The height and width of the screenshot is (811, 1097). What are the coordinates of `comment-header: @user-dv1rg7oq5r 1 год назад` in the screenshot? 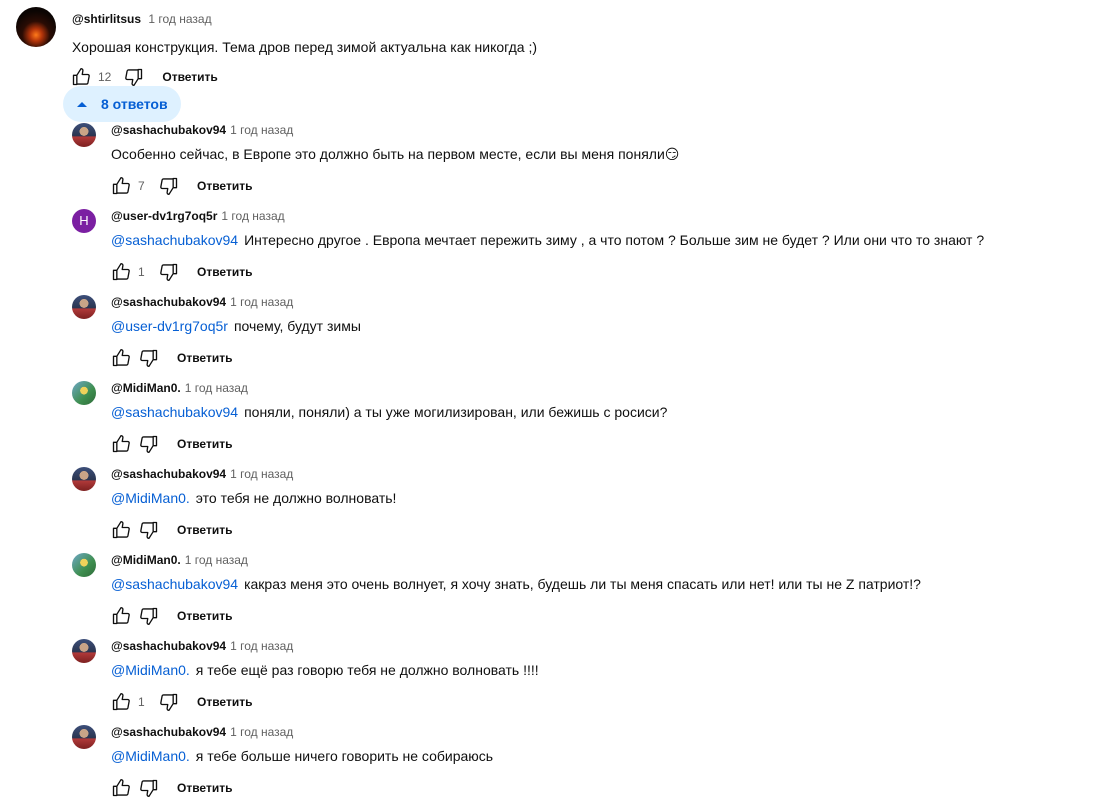 It's located at (198, 216).